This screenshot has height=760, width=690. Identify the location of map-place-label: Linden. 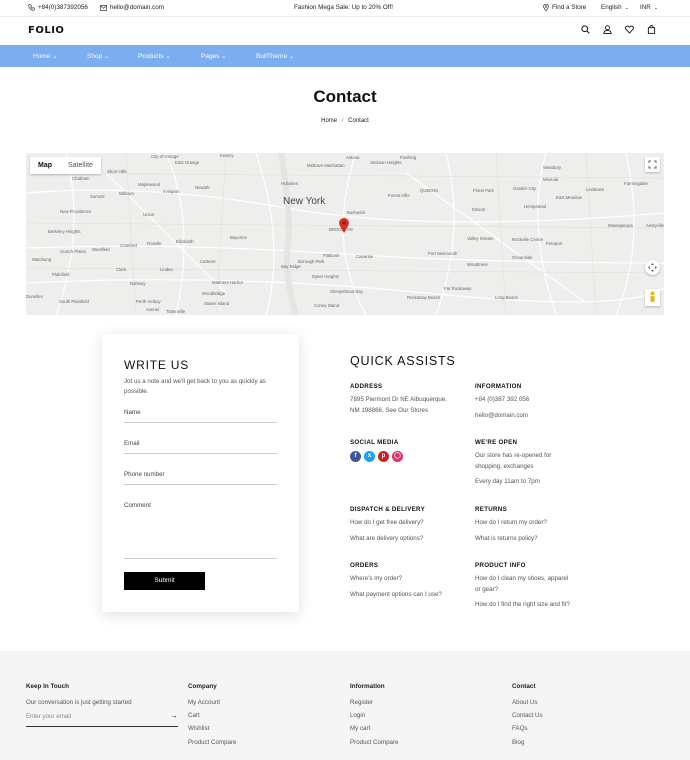
(167, 269).